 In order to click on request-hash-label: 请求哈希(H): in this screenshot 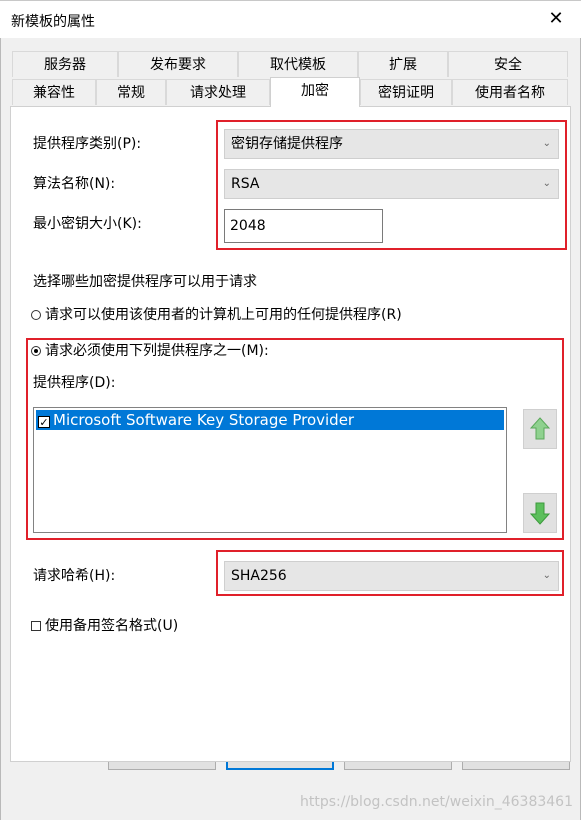, I will do `click(74, 576)`.